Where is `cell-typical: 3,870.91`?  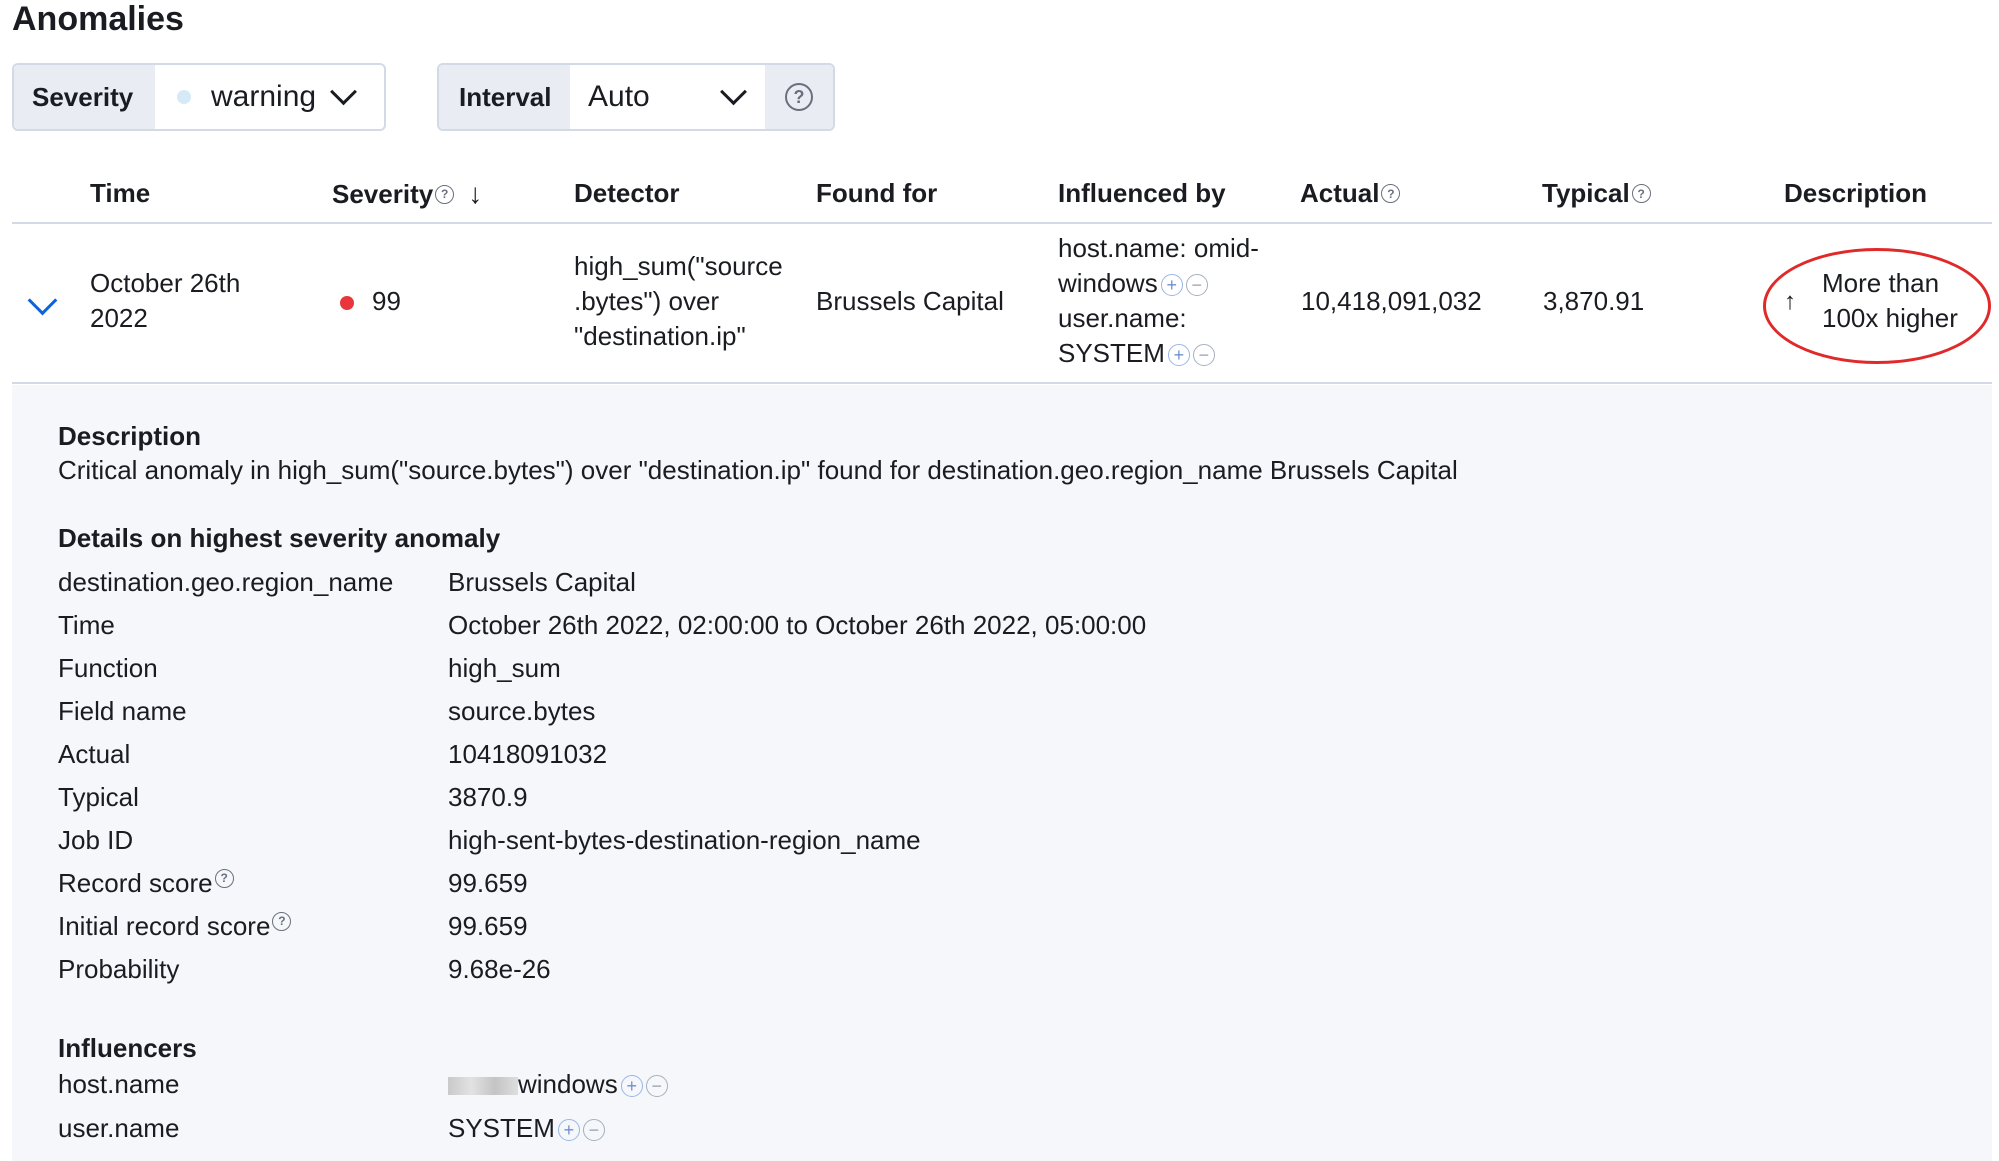
cell-typical: 3,870.91 is located at coordinates (1594, 301).